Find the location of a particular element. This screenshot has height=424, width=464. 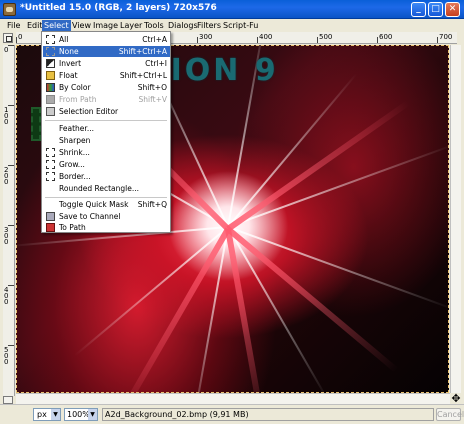

menu-item-label: Toggle Quick Mask is located at coordinates (94, 204).